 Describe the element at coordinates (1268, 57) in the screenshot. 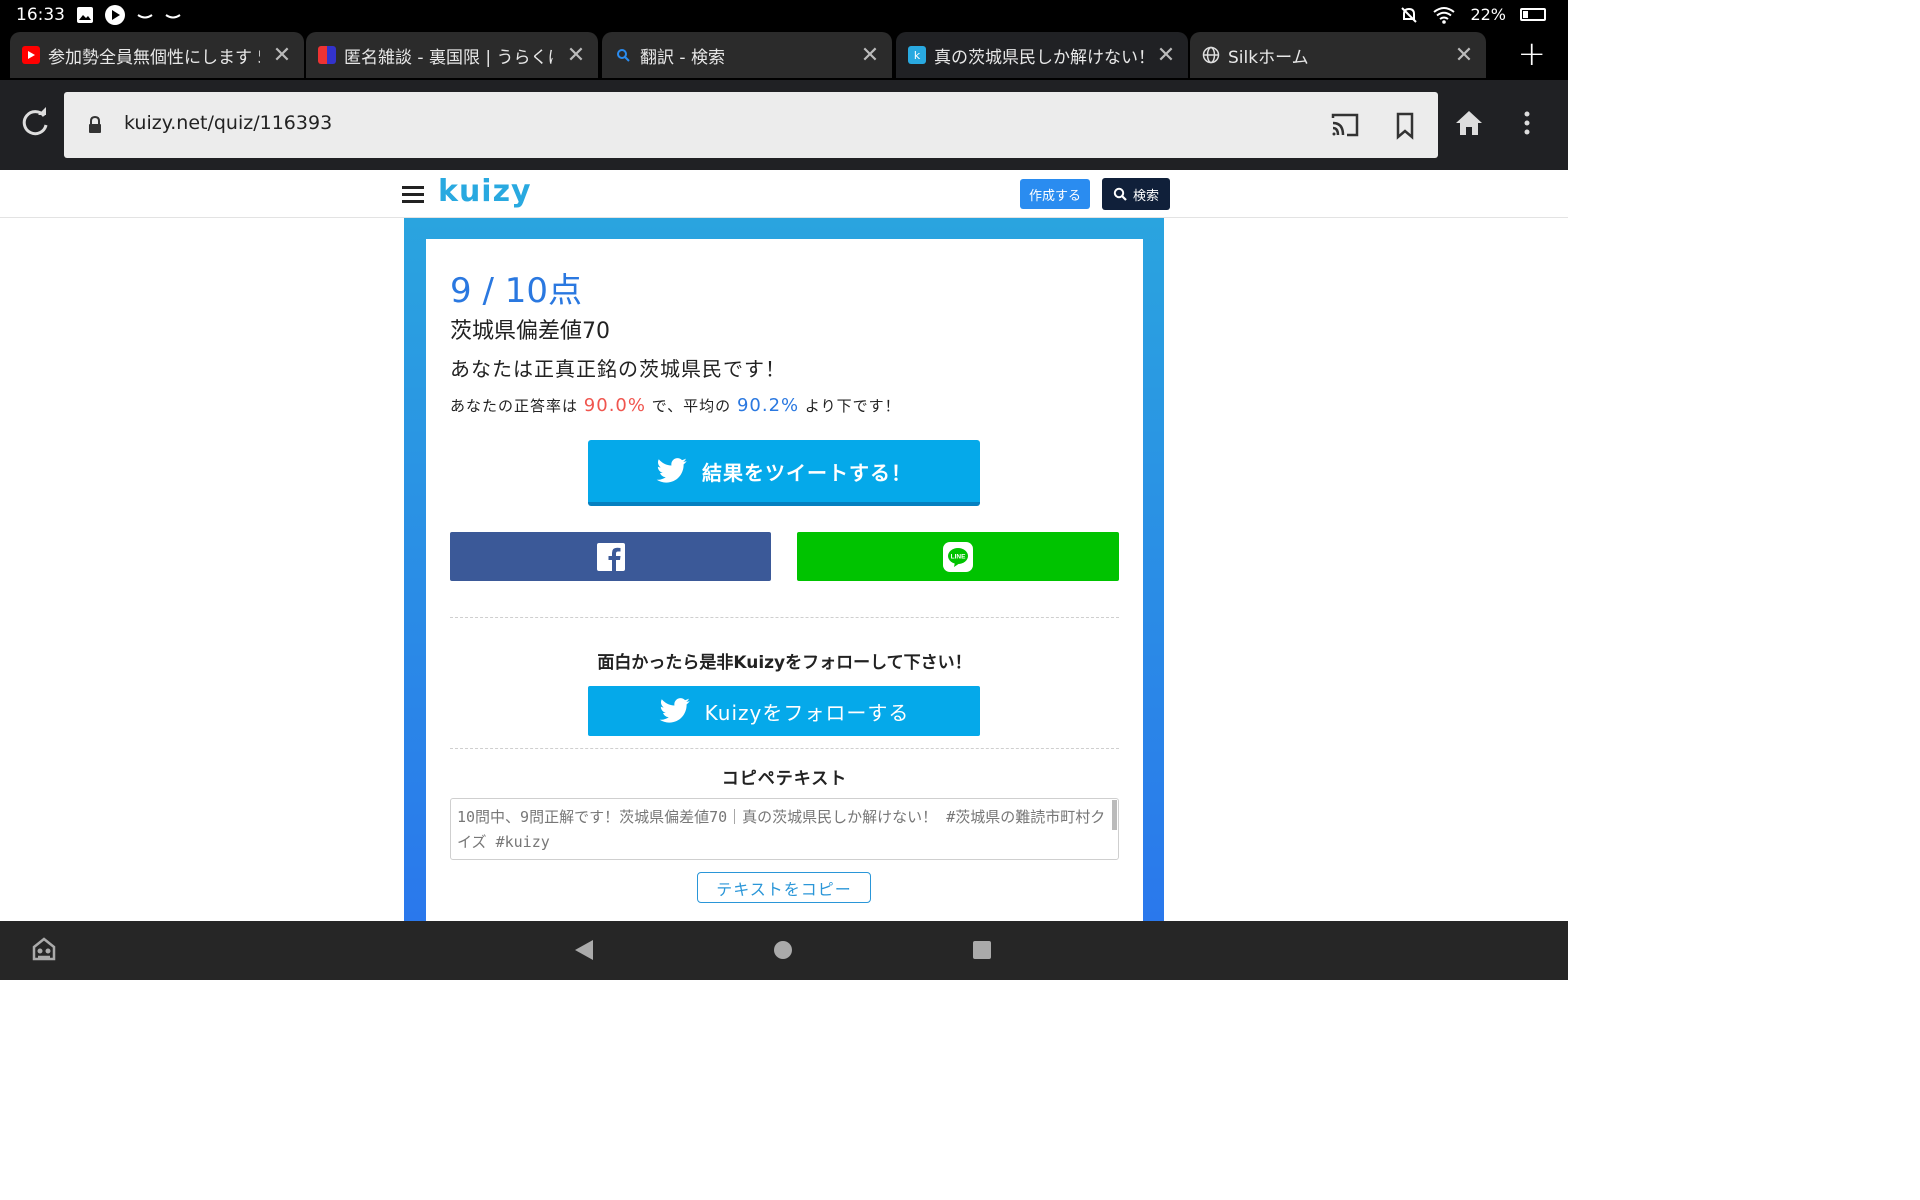

I see `tab-title: Silkホーム` at that location.